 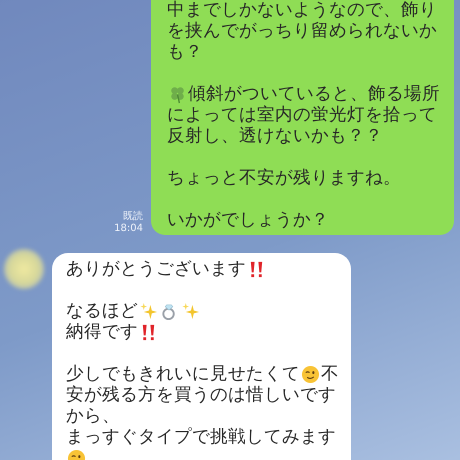 I want to click on message-time: 18:04, so click(x=128, y=229).